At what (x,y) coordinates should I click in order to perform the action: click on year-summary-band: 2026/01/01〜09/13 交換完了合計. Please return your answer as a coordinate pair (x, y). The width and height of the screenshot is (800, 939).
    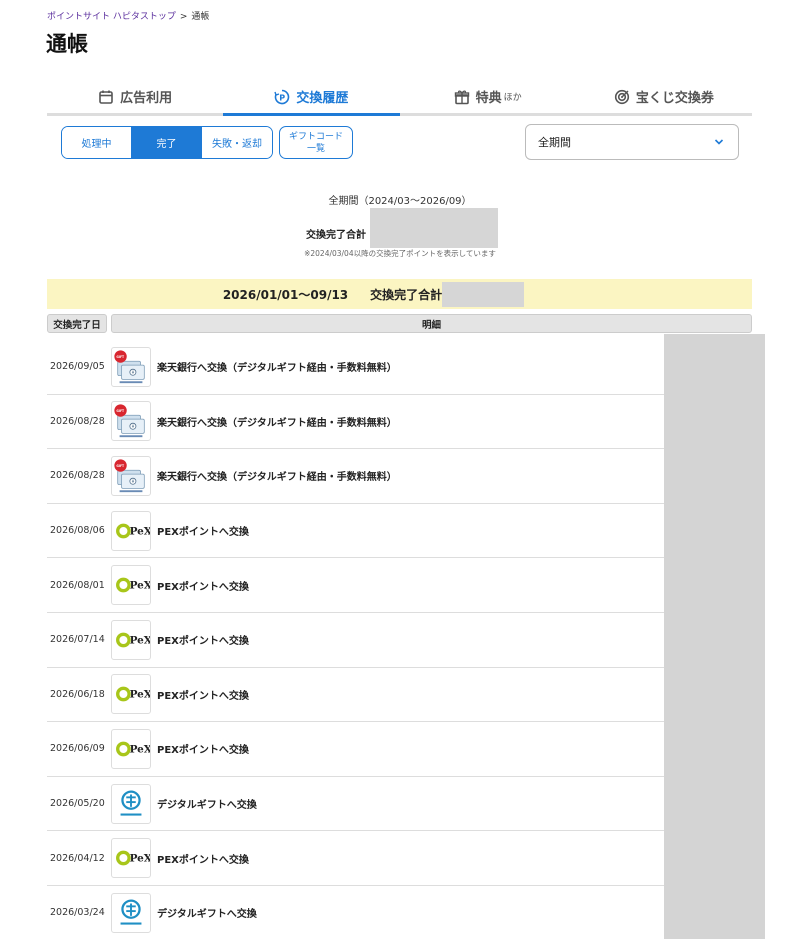
    Looking at the image, I should click on (399, 294).